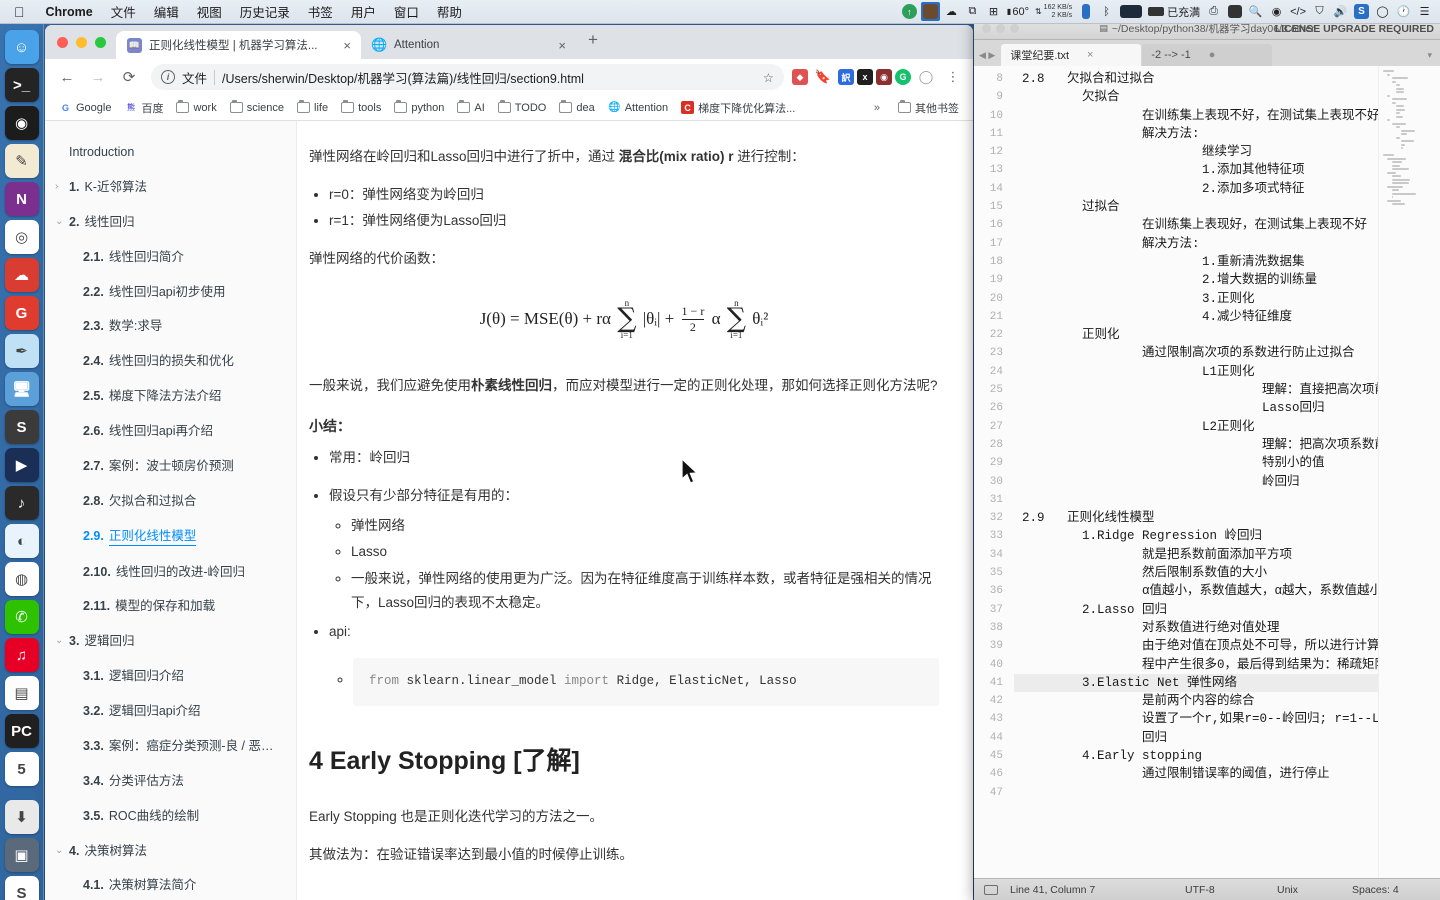  I want to click on dock-item-downloads-stack: ⬇, so click(21, 817).